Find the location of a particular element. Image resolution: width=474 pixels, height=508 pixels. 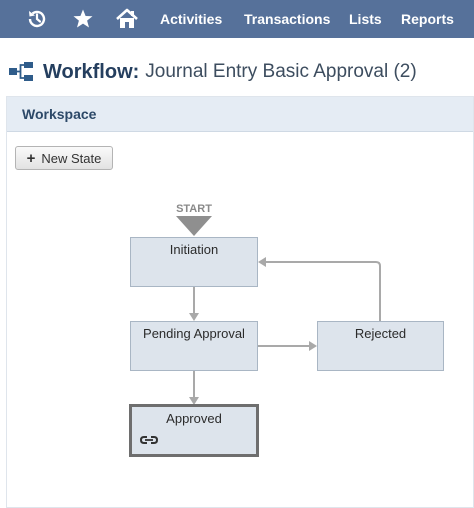

transition-rejected-initiation is located at coordinates (323, 291).